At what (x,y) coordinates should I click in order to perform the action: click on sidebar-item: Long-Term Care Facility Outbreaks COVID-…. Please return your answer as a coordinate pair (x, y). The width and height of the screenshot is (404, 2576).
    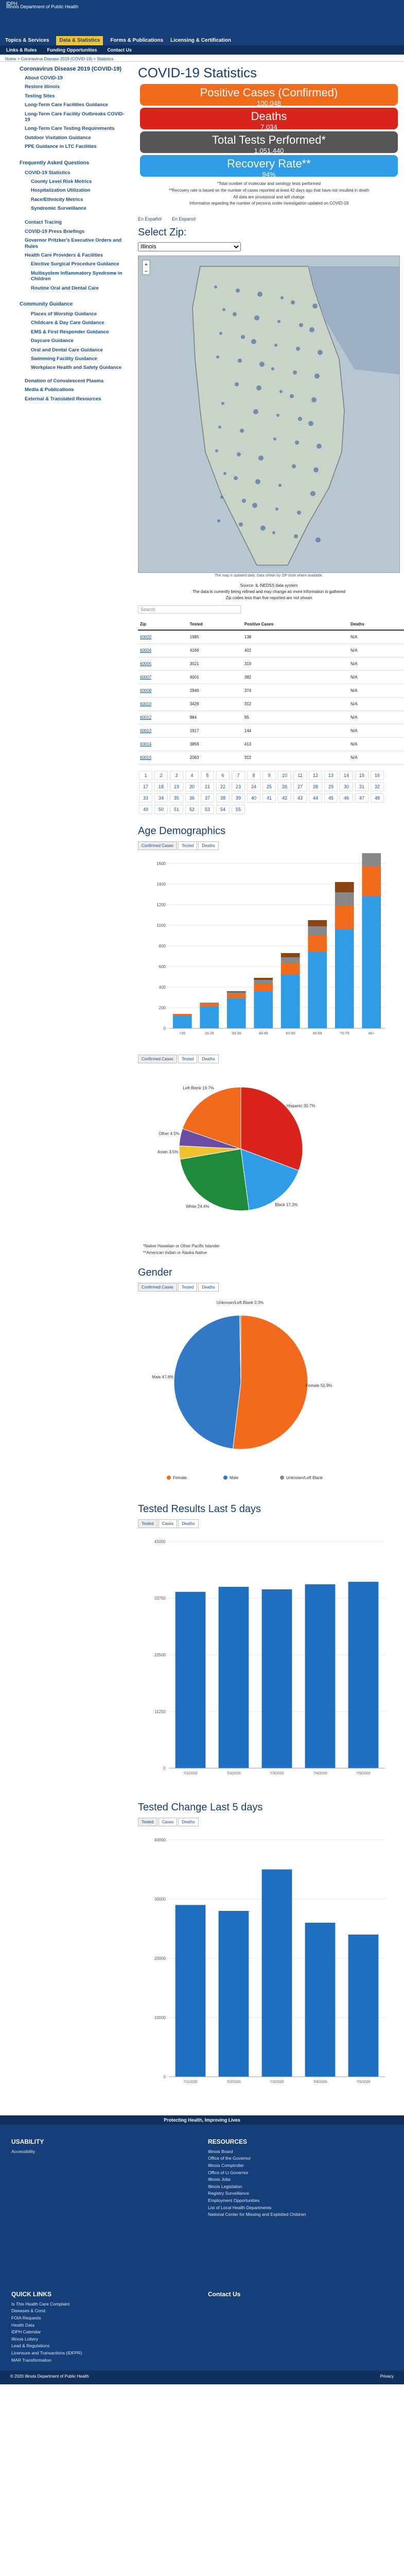
    Looking at the image, I should click on (77, 117).